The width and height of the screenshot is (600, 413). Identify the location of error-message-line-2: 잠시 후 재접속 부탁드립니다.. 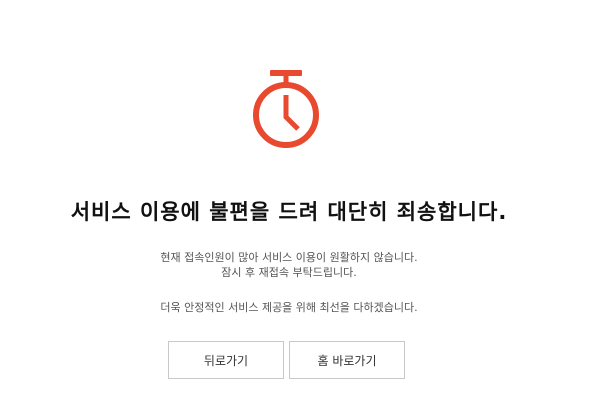
(289, 272).